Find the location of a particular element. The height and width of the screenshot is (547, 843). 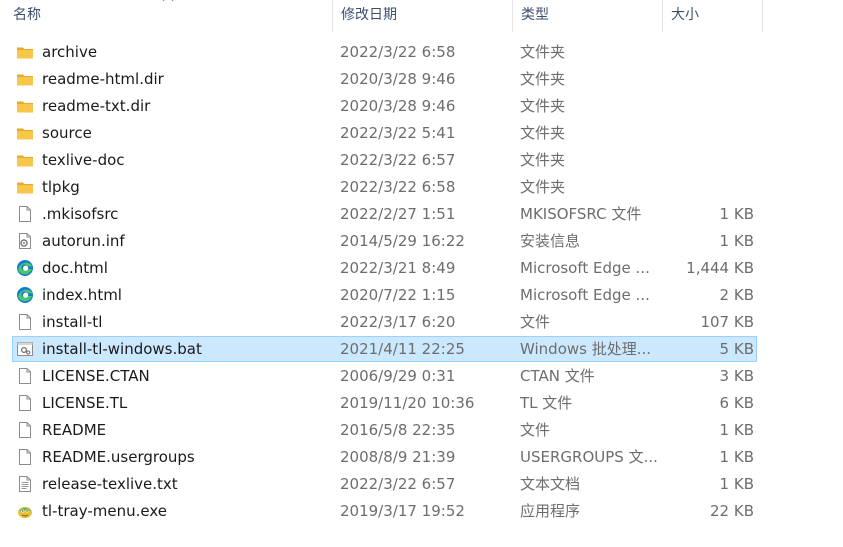

text-document-icon is located at coordinates (25, 484).